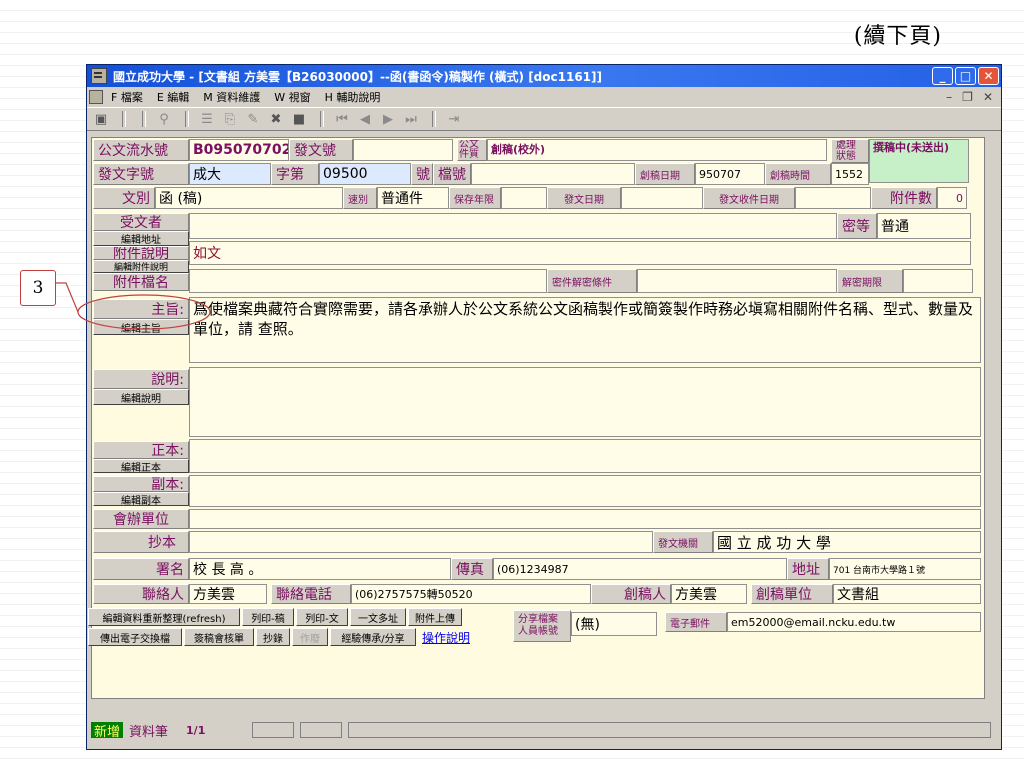 This screenshot has width=1024, height=768. Describe the element at coordinates (66, 297) in the screenshot. I see `callout-line` at that location.